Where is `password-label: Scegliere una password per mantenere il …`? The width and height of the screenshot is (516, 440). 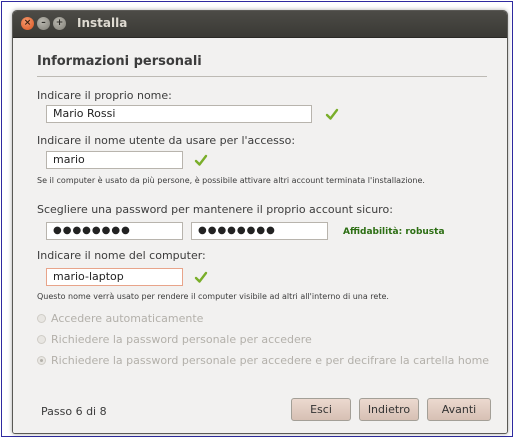
password-label: Scegliere una password per mantenere il … is located at coordinates (215, 209).